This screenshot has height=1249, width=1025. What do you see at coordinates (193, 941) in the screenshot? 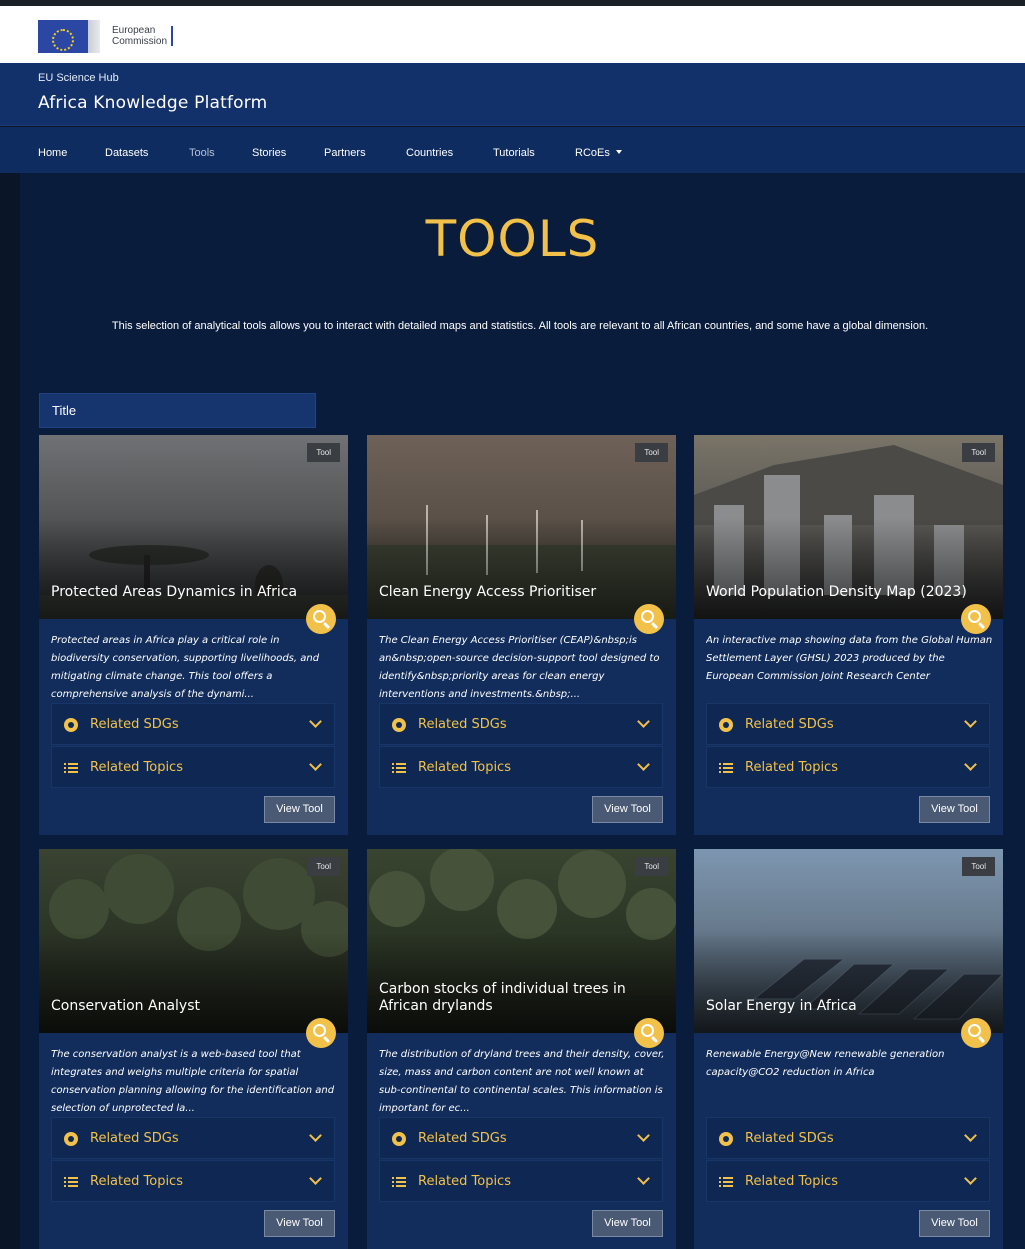
I see `card-image: Tool Conservation Analyst` at bounding box center [193, 941].